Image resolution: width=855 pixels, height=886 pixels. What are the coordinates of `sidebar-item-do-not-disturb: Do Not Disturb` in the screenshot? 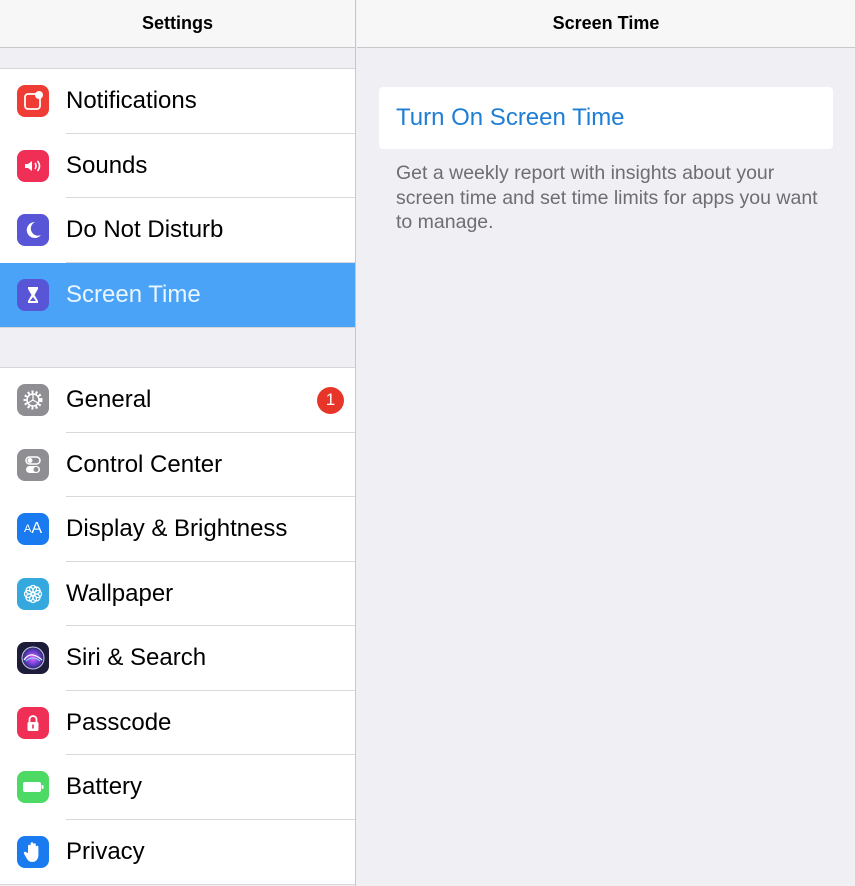 It's located at (177, 230).